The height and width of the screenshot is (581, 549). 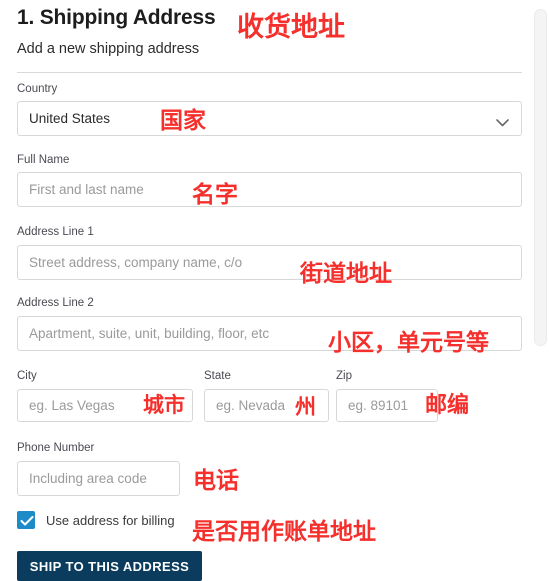 I want to click on page-scrollbar-thumb, so click(x=540, y=177).